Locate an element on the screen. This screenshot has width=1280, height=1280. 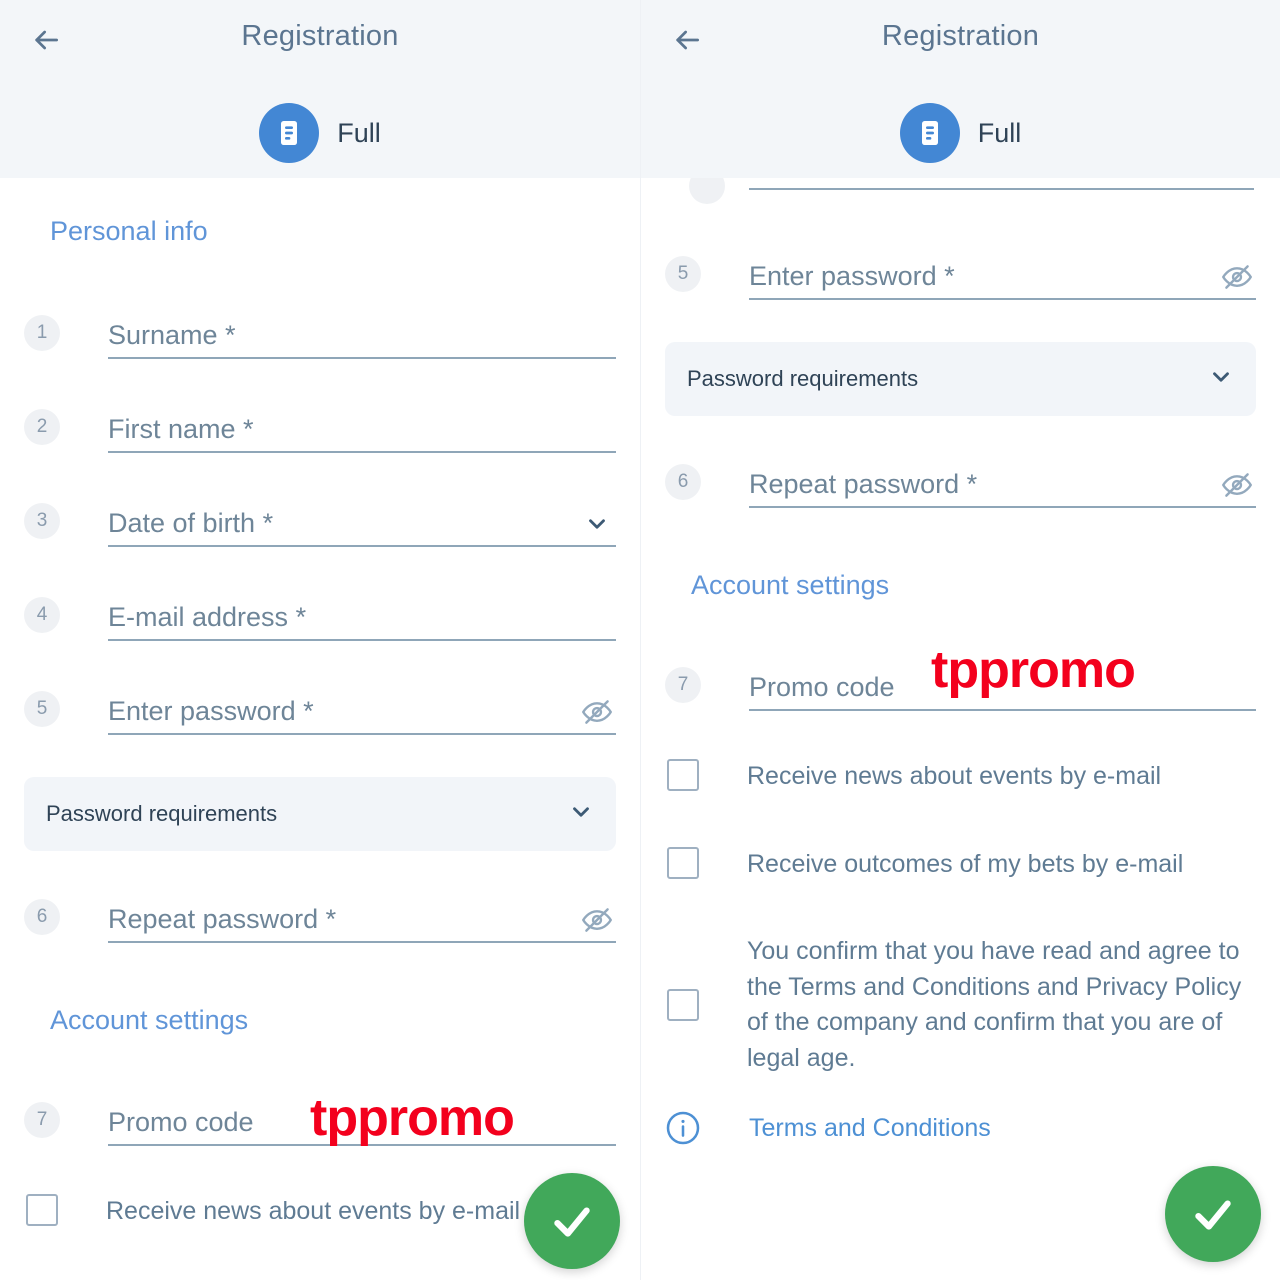
field-surname: 1 Surname * is located at coordinates (320, 329).